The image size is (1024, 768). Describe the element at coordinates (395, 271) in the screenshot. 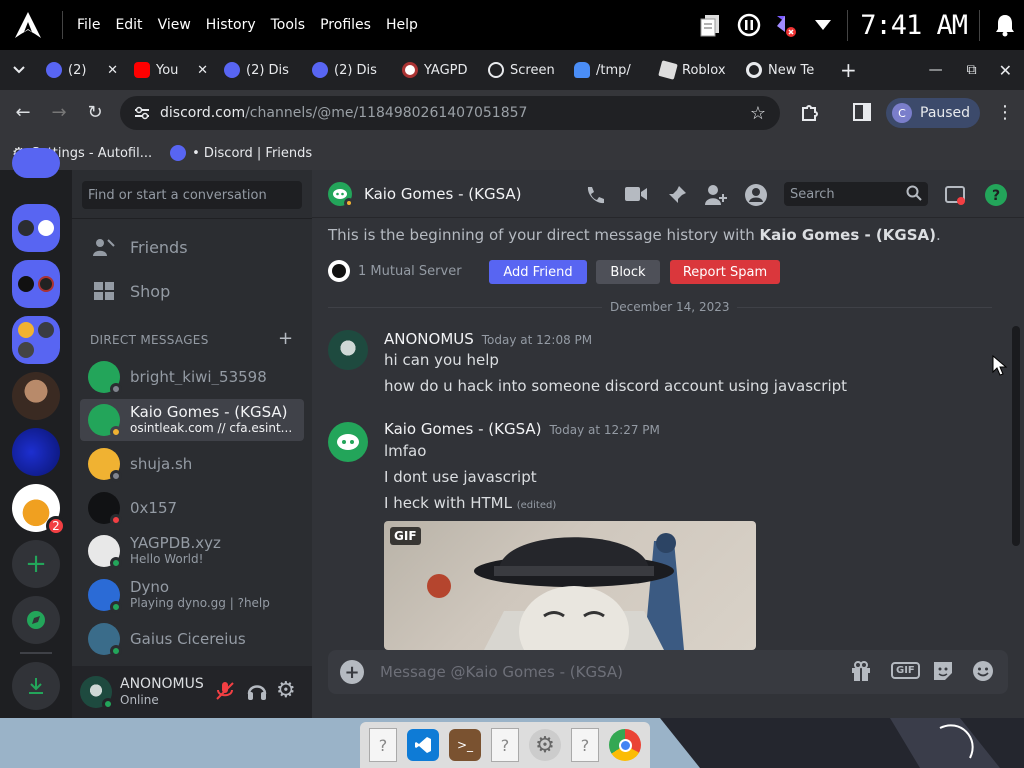

I see `mutual-server-link: 1 Mutual Server` at that location.